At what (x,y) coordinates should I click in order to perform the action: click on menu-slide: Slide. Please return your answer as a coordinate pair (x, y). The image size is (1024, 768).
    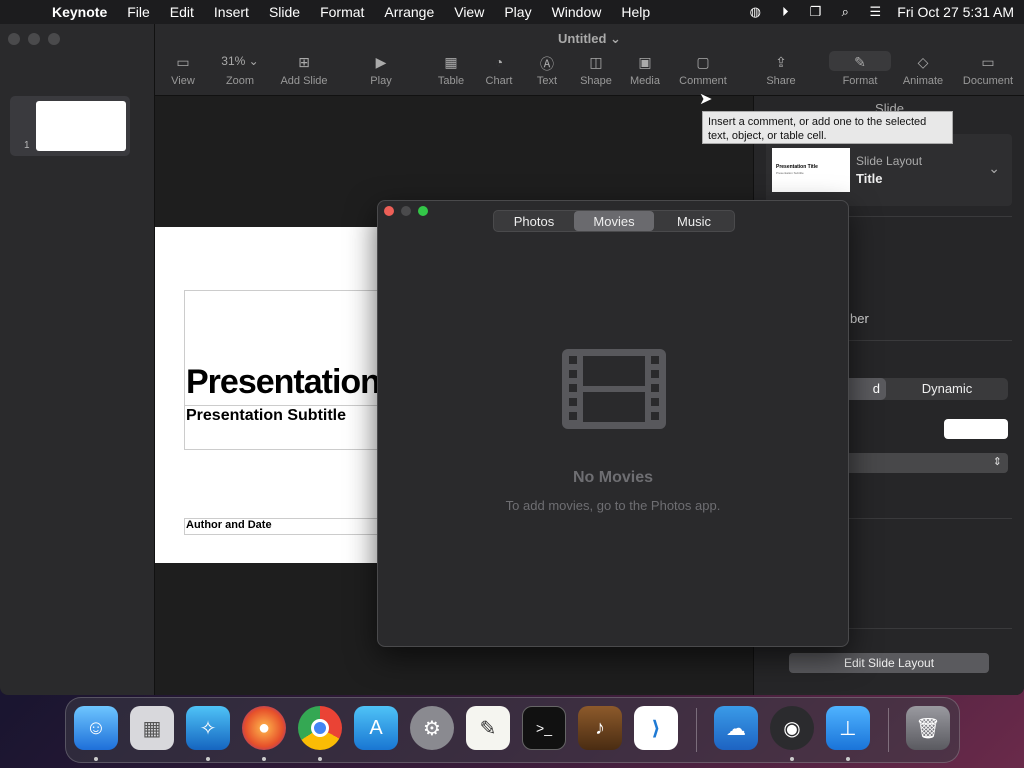
    Looking at the image, I should click on (284, 12).